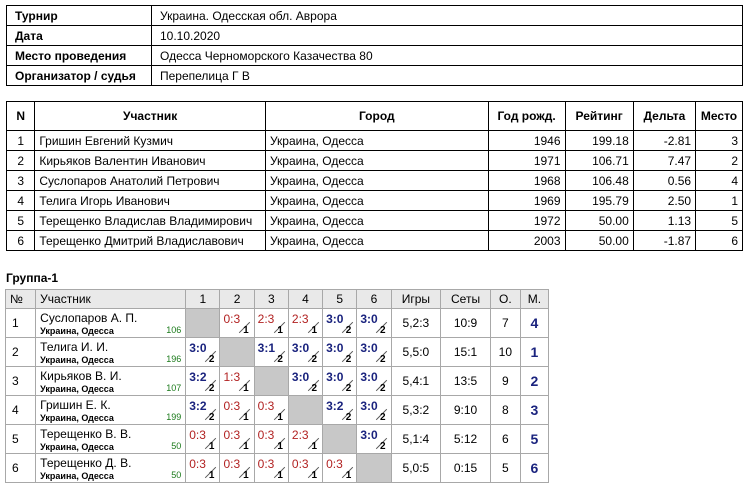  What do you see at coordinates (20, 140) in the screenshot?
I see `participant-cell: 1` at bounding box center [20, 140].